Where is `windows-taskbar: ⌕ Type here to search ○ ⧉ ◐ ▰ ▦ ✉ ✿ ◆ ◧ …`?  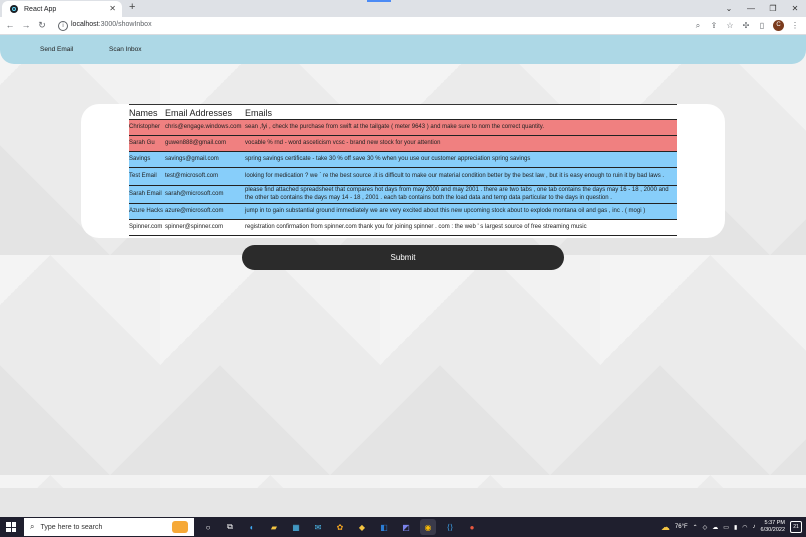
windows-taskbar: ⌕ Type here to search ○ ⧉ ◐ ▰ ▦ ✉ ✿ ◆ ◧ … is located at coordinates (403, 527).